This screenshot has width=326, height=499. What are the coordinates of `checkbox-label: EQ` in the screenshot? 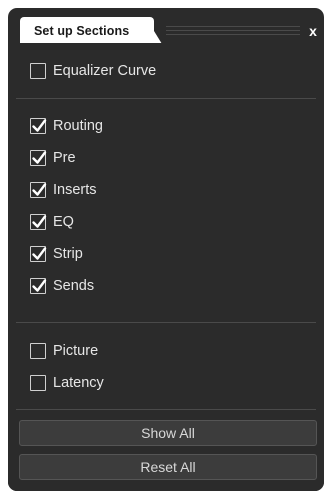 It's located at (63, 222).